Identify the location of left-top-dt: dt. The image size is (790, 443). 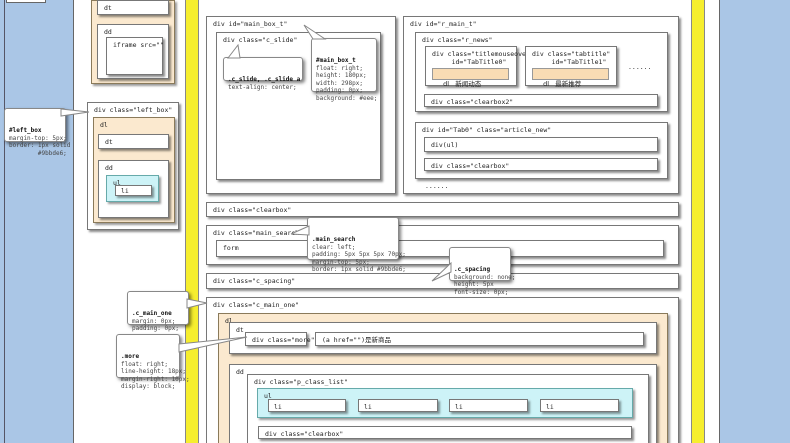
(133, 7).